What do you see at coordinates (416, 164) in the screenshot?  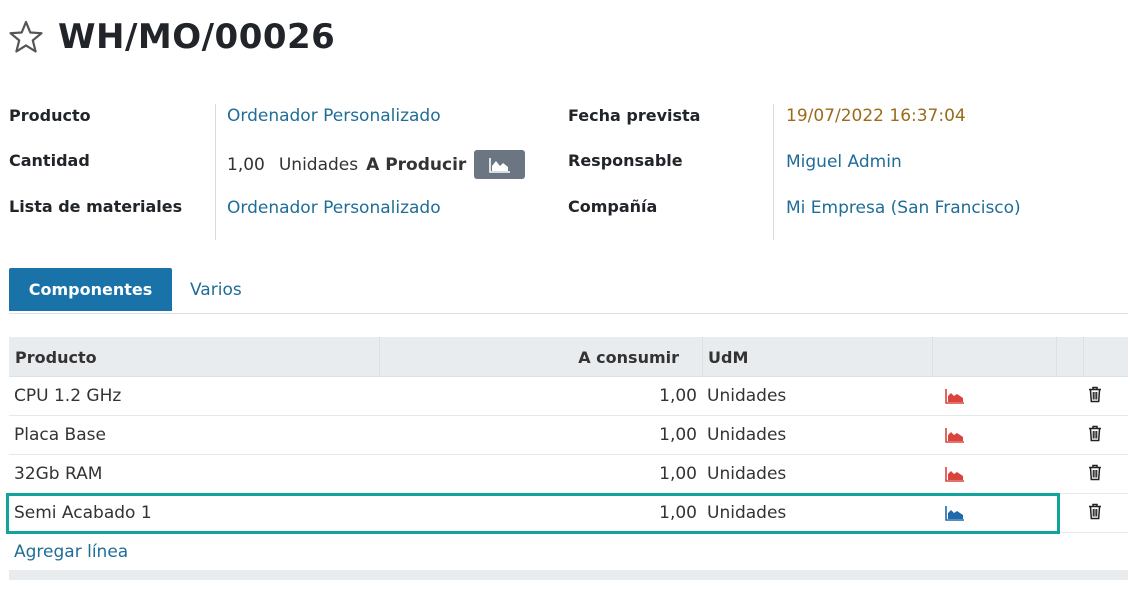 I see `quantity-suffix: A Producir` at bounding box center [416, 164].